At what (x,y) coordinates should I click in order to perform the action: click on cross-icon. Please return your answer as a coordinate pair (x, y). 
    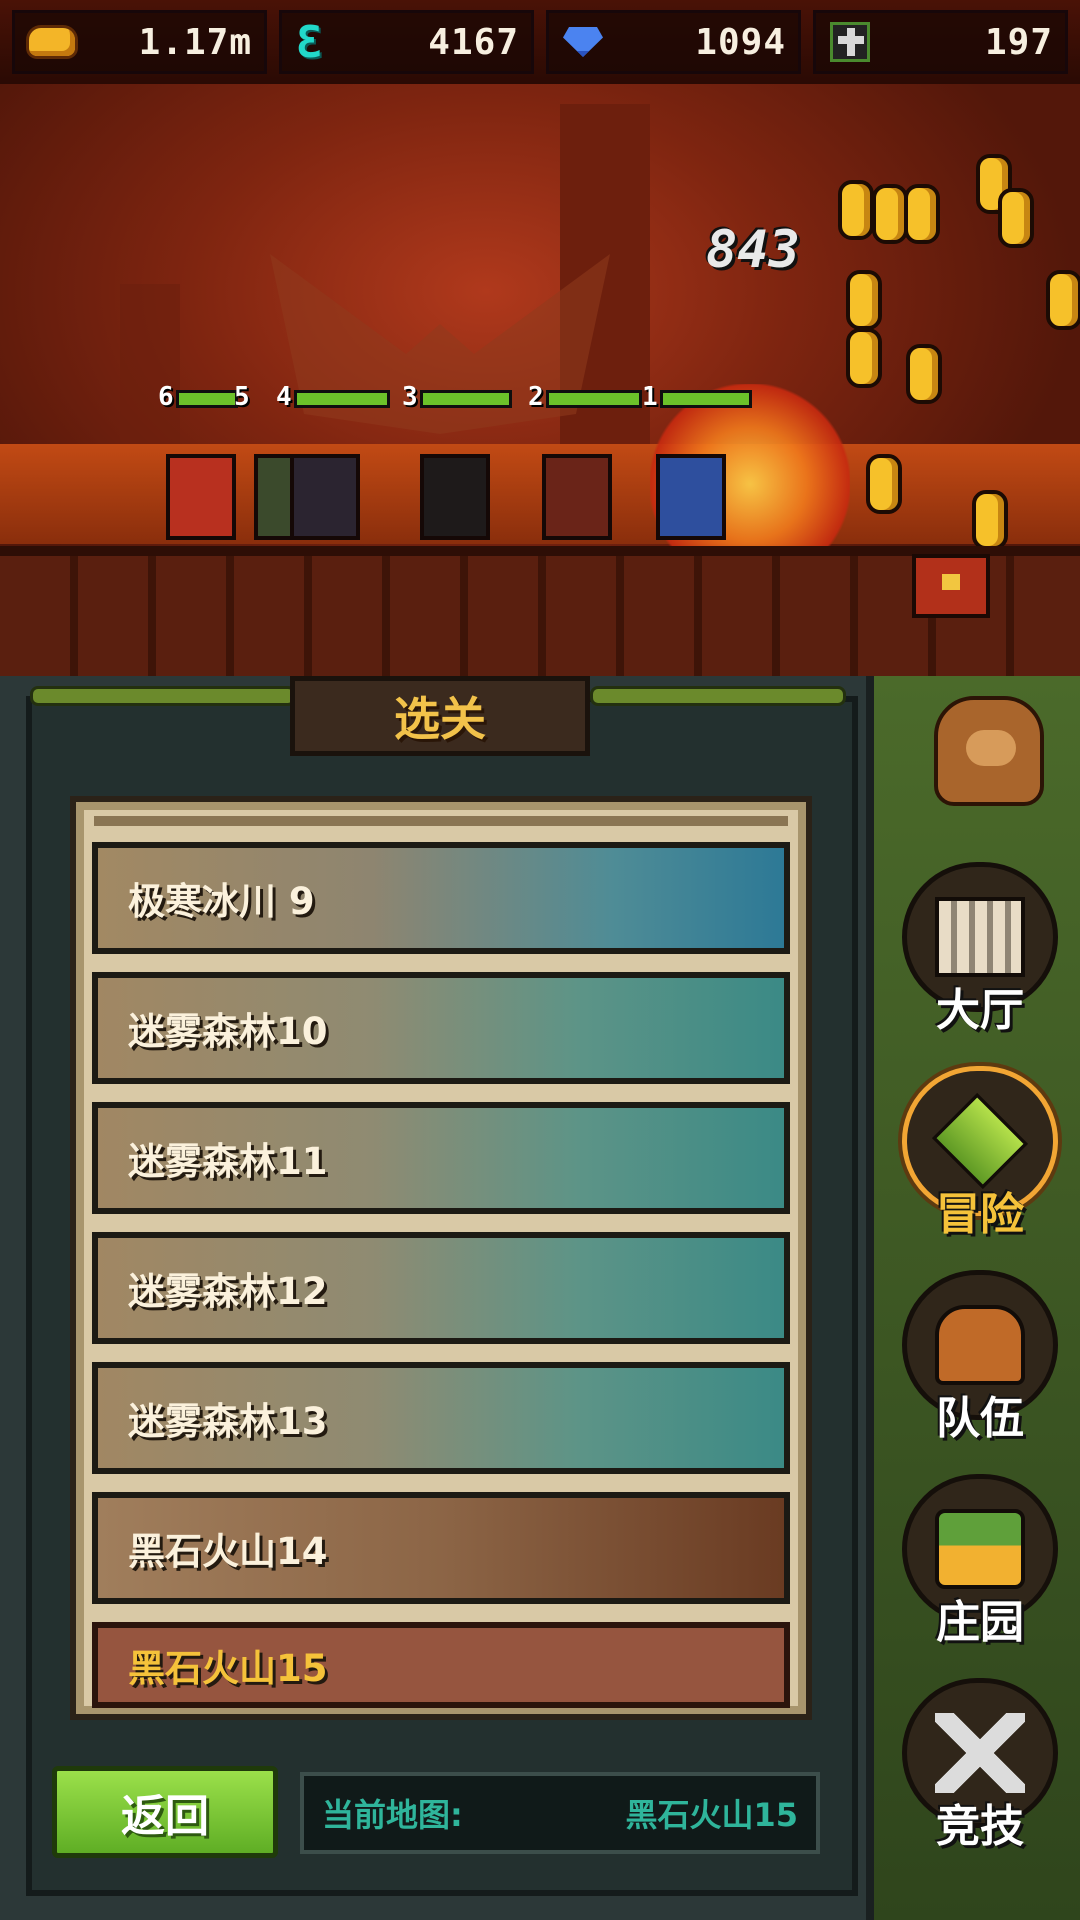
    Looking at the image, I should click on (850, 42).